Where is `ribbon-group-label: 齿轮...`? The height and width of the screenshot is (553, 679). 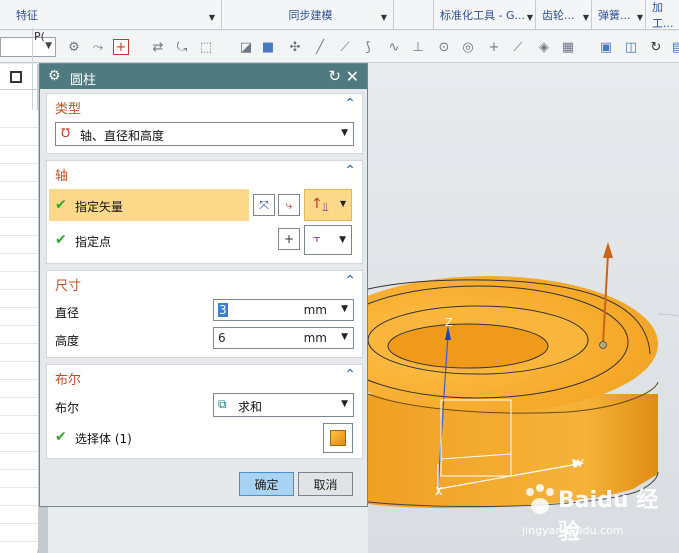 ribbon-group-label: 齿轮... is located at coordinates (558, 15).